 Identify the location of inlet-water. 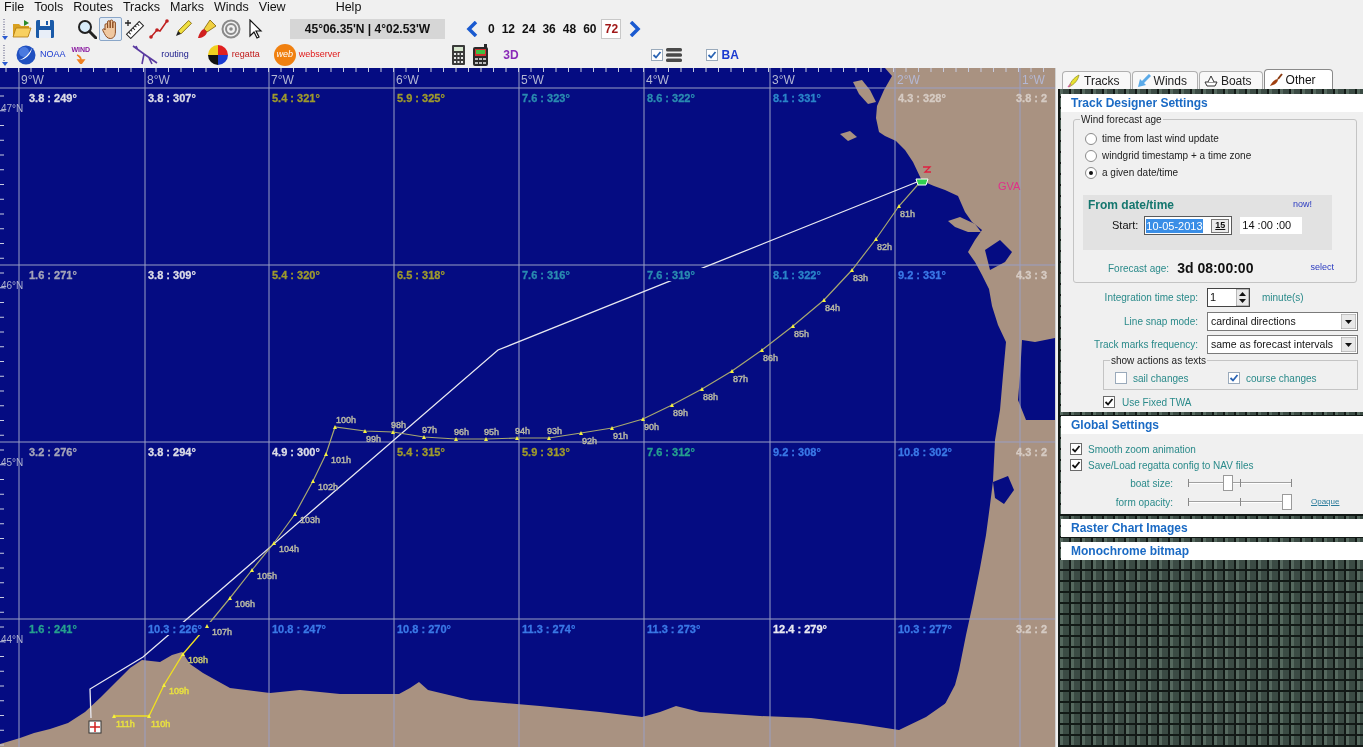
(998, 255).